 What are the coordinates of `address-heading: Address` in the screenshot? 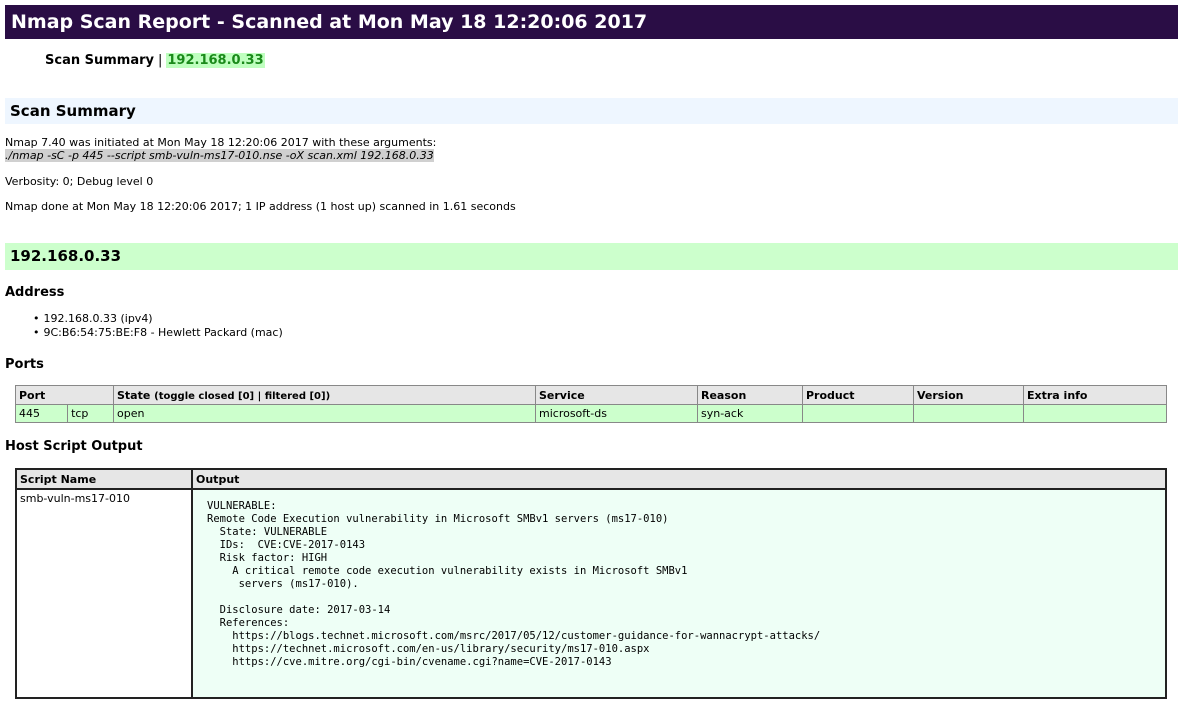 It's located at (35, 292).